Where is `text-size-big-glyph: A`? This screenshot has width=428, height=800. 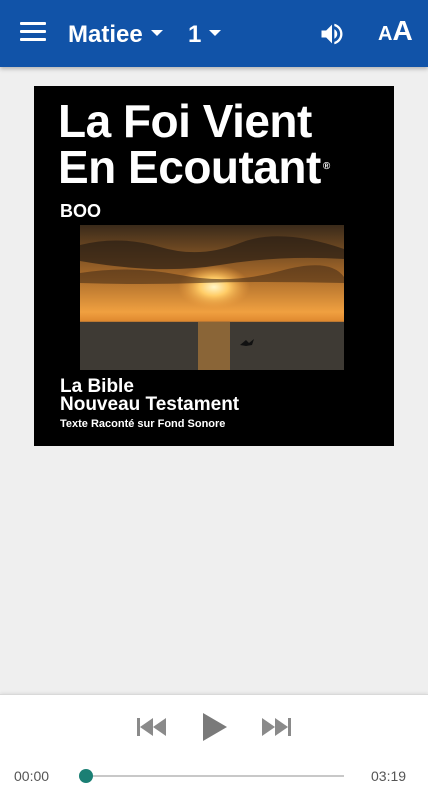
text-size-big-glyph: A is located at coordinates (402, 30).